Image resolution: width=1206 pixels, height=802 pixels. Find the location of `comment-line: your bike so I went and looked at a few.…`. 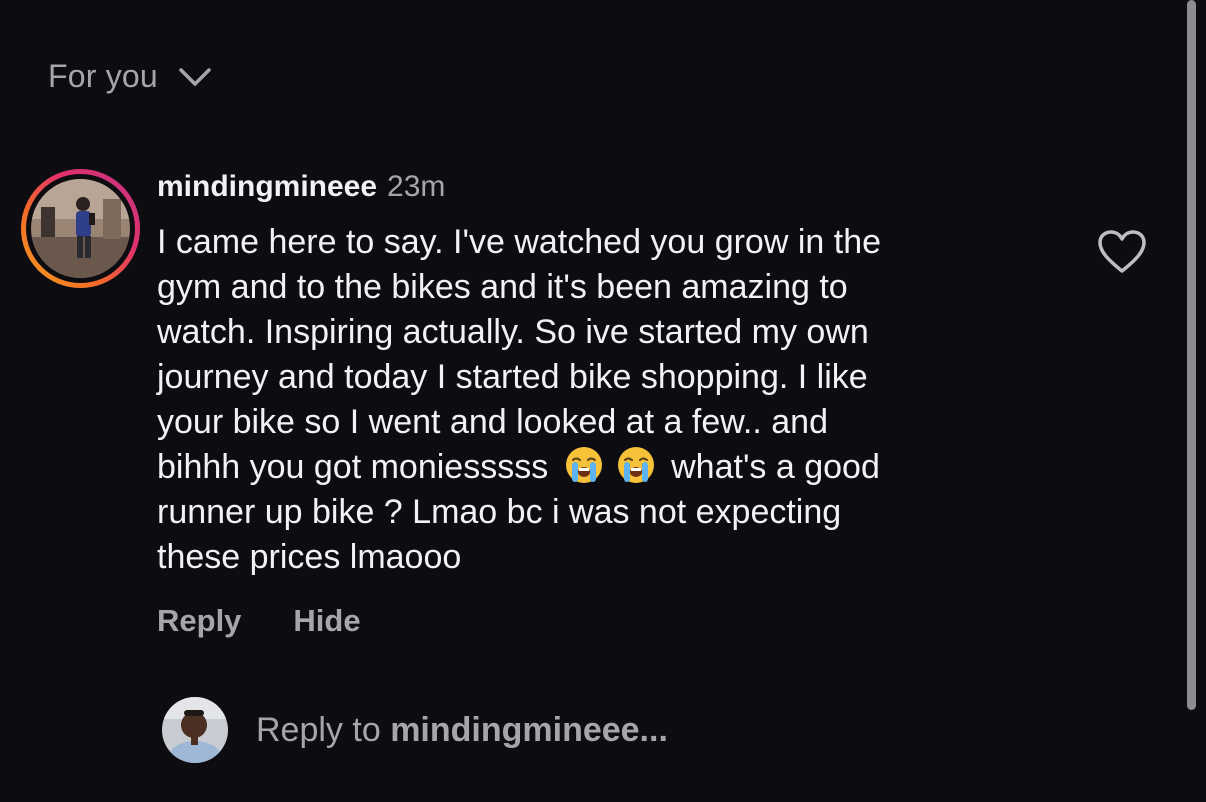

comment-line: your bike so I went and looked at a few.… is located at coordinates (492, 422).